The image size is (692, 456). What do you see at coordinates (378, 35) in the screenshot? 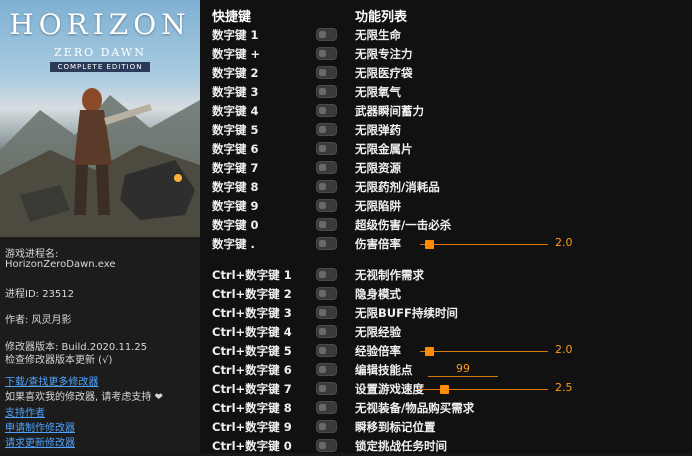
I see `cheat-name: 无限生命` at bounding box center [378, 35].